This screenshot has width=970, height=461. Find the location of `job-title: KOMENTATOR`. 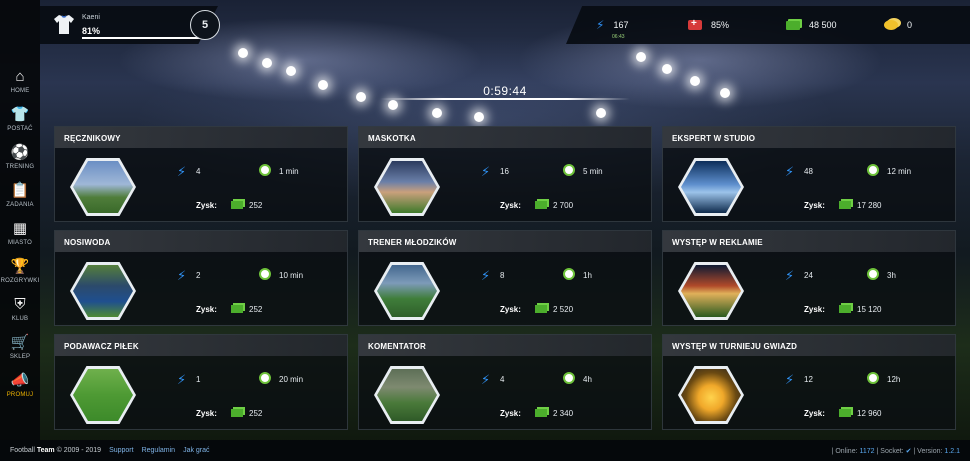

job-title: KOMENTATOR is located at coordinates (505, 345).